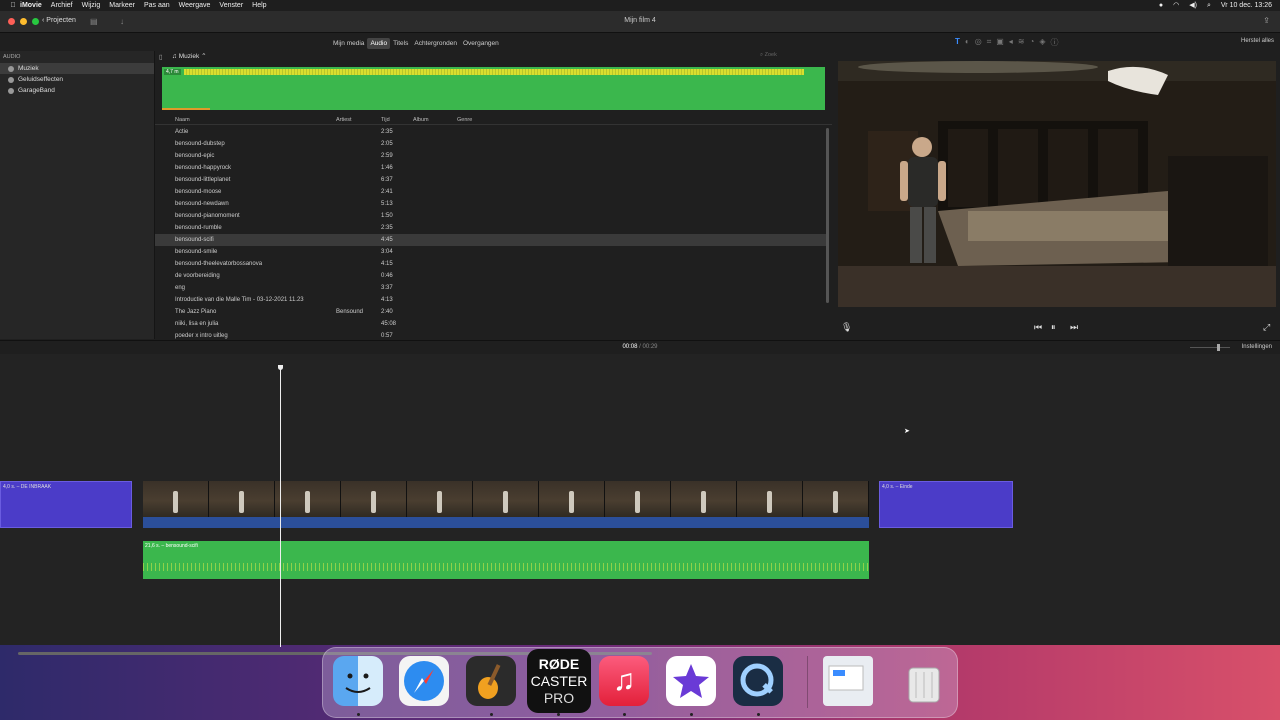 The width and height of the screenshot is (1280, 720). Describe the element at coordinates (481, 43) in the screenshot. I see `tab-overgangen: Overgangen` at that location.